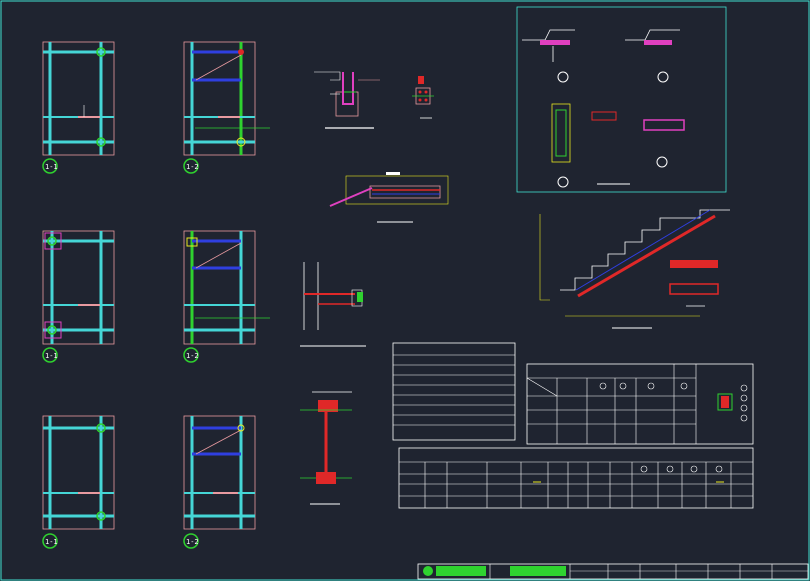 This screenshot has height=581, width=810. I want to click on table-rebar-list, so click(576, 478).